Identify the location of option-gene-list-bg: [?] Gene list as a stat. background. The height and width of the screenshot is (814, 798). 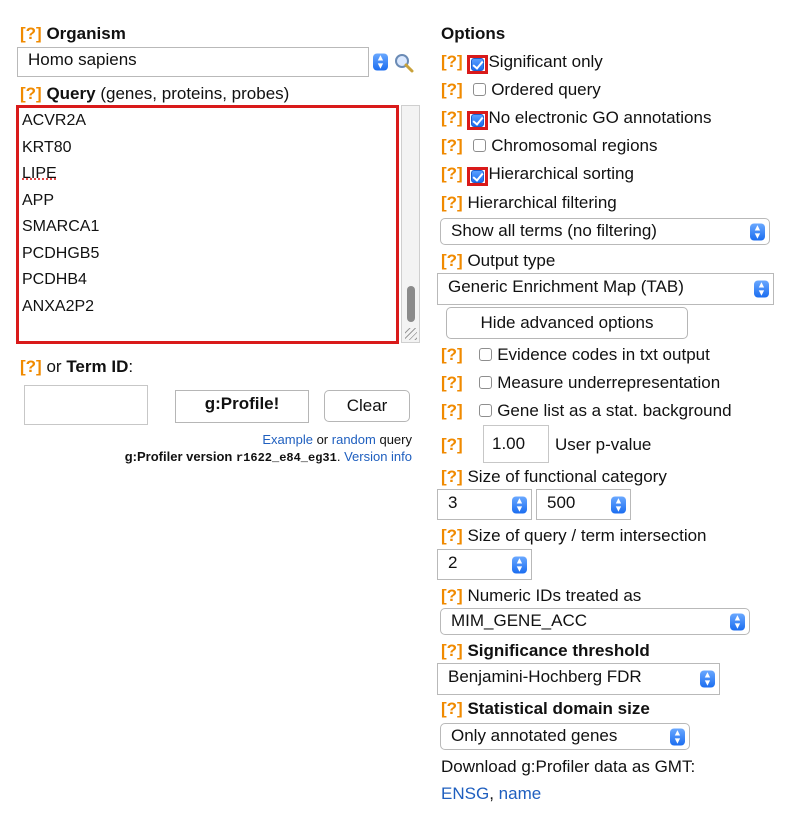
(586, 411).